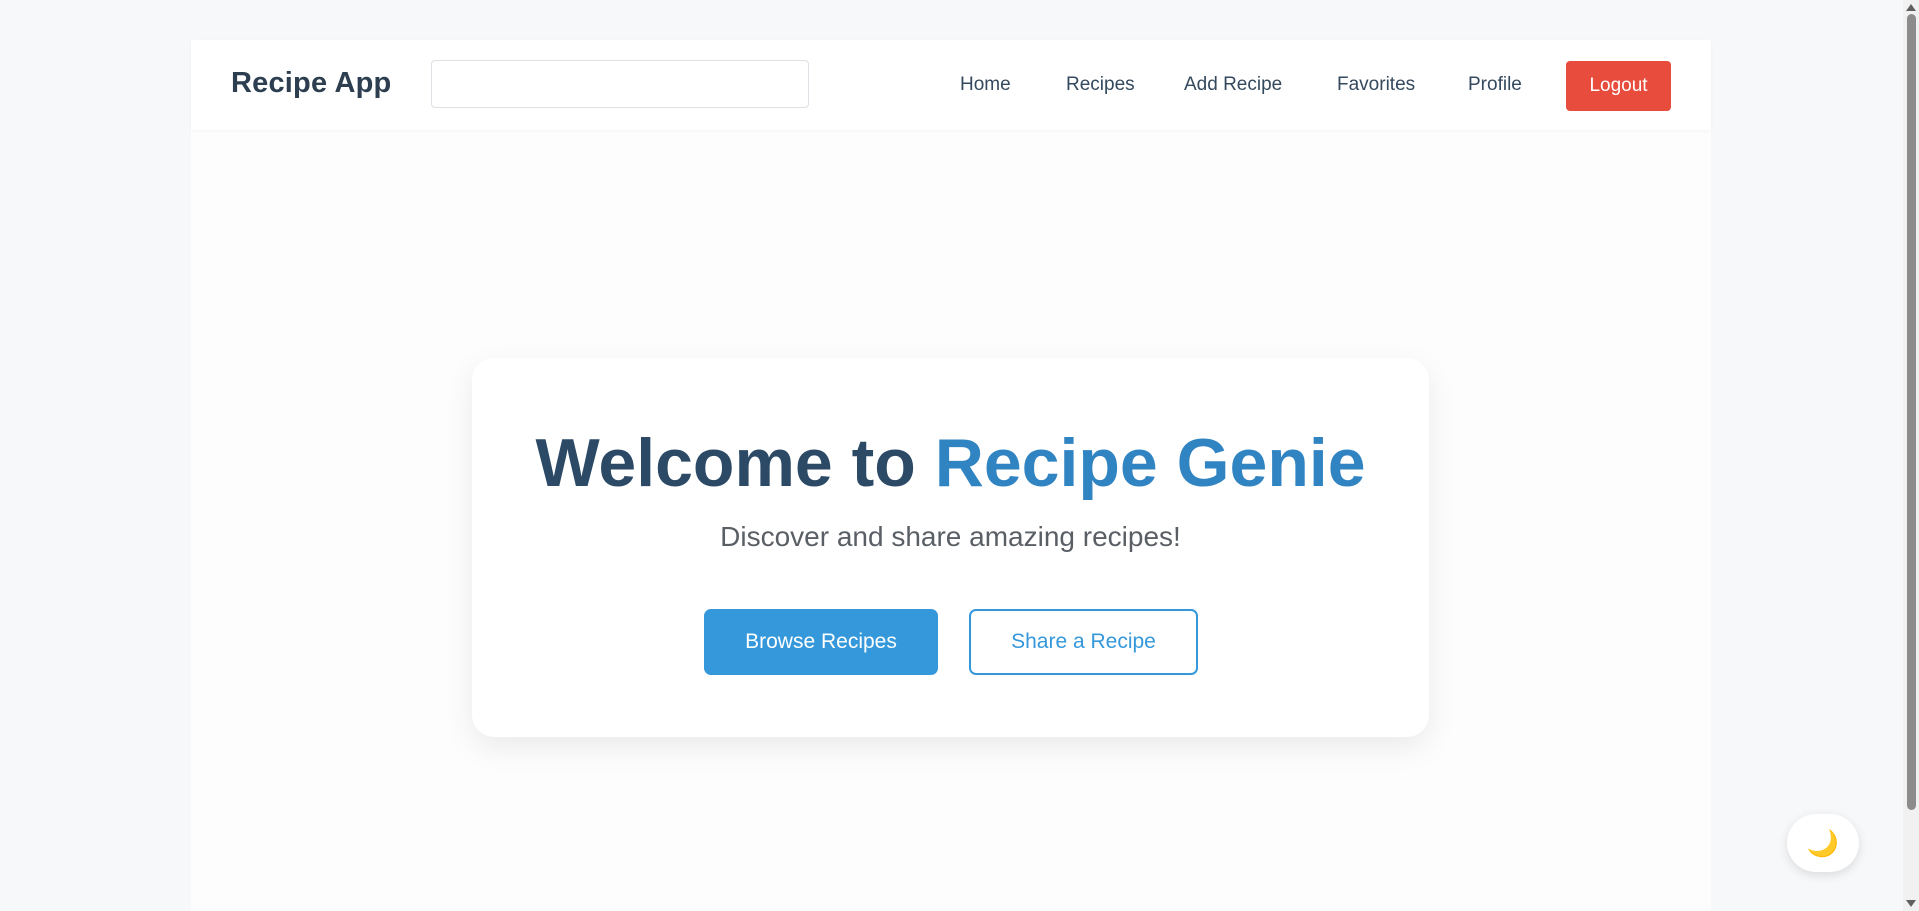 Image resolution: width=1919 pixels, height=911 pixels. I want to click on nav-link-add-recipe: Add Recipe, so click(1233, 85).